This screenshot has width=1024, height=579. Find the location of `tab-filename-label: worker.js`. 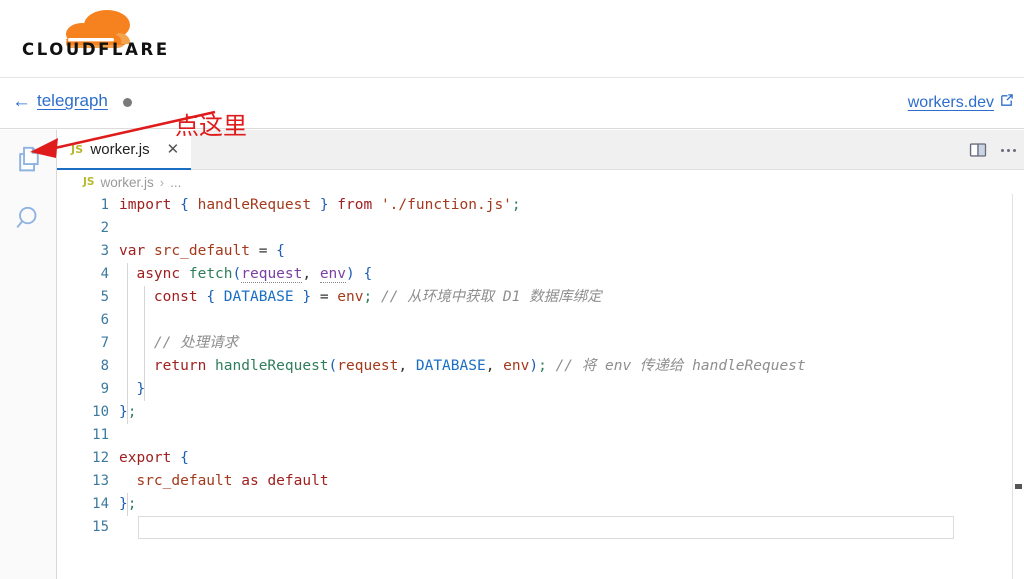

tab-filename-label: worker.js is located at coordinates (120, 149).